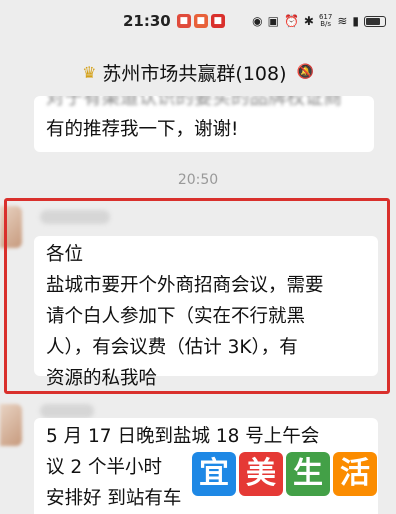 The height and width of the screenshot is (514, 396). Describe the element at coordinates (305, 72) in the screenshot. I see `bell-muted-icon: 🔕` at that location.